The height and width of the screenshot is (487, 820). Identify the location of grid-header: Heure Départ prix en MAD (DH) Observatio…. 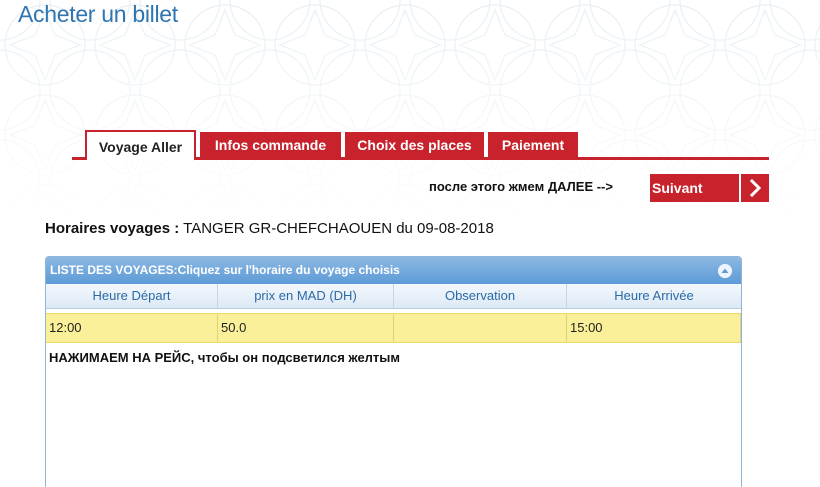
(393, 296).